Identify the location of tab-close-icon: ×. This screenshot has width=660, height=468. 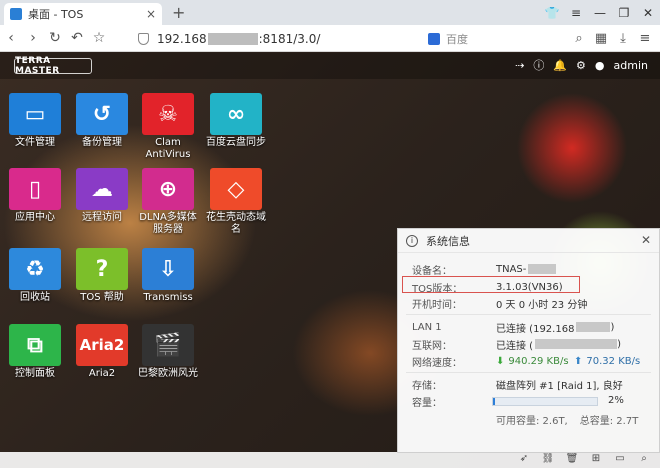
(151, 14).